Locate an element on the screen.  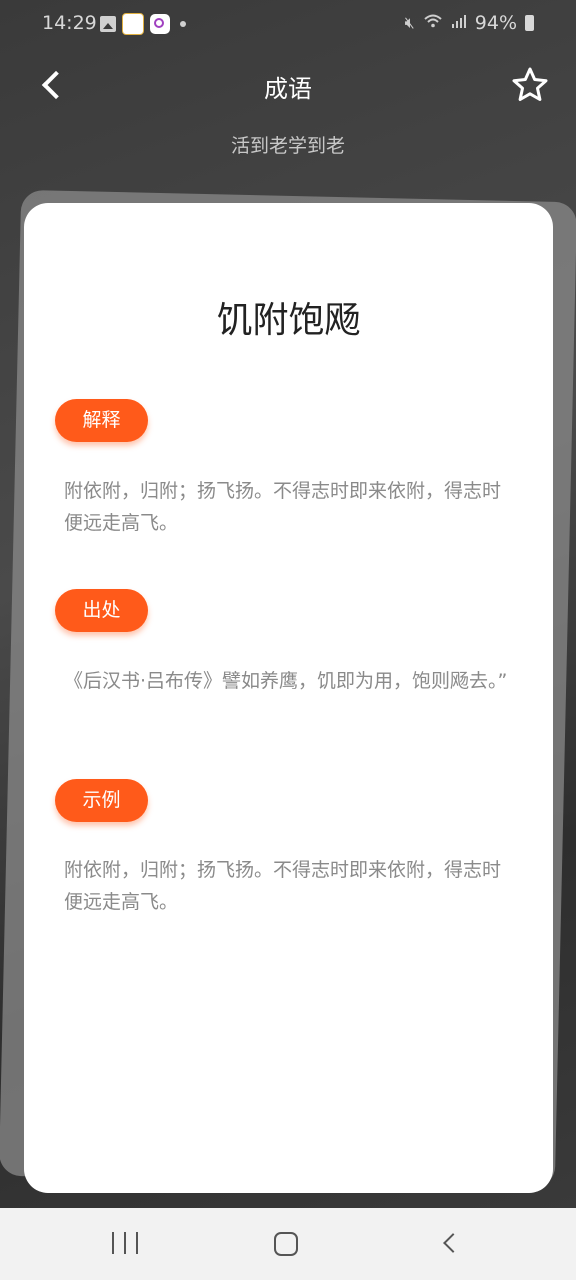
source-text: 《后汉书·吕布传》譬如养鹰，饥即为用，饱则飏去。” is located at coordinates (286, 681).